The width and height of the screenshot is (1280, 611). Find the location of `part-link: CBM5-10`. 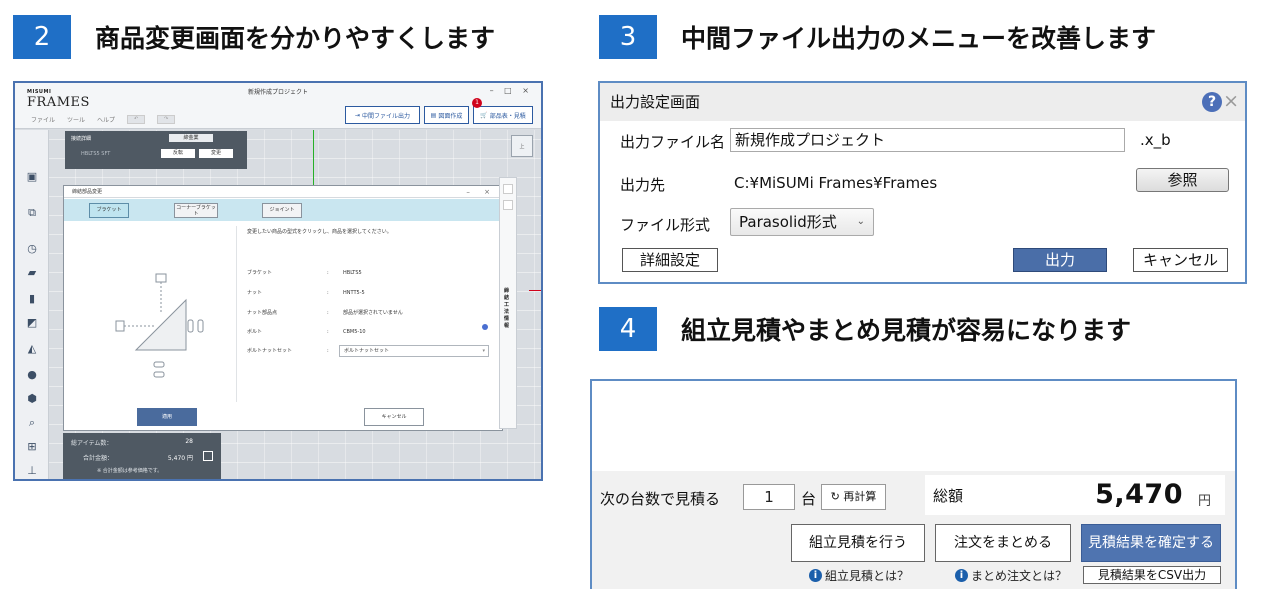

part-link: CBM5-10 is located at coordinates (354, 332).